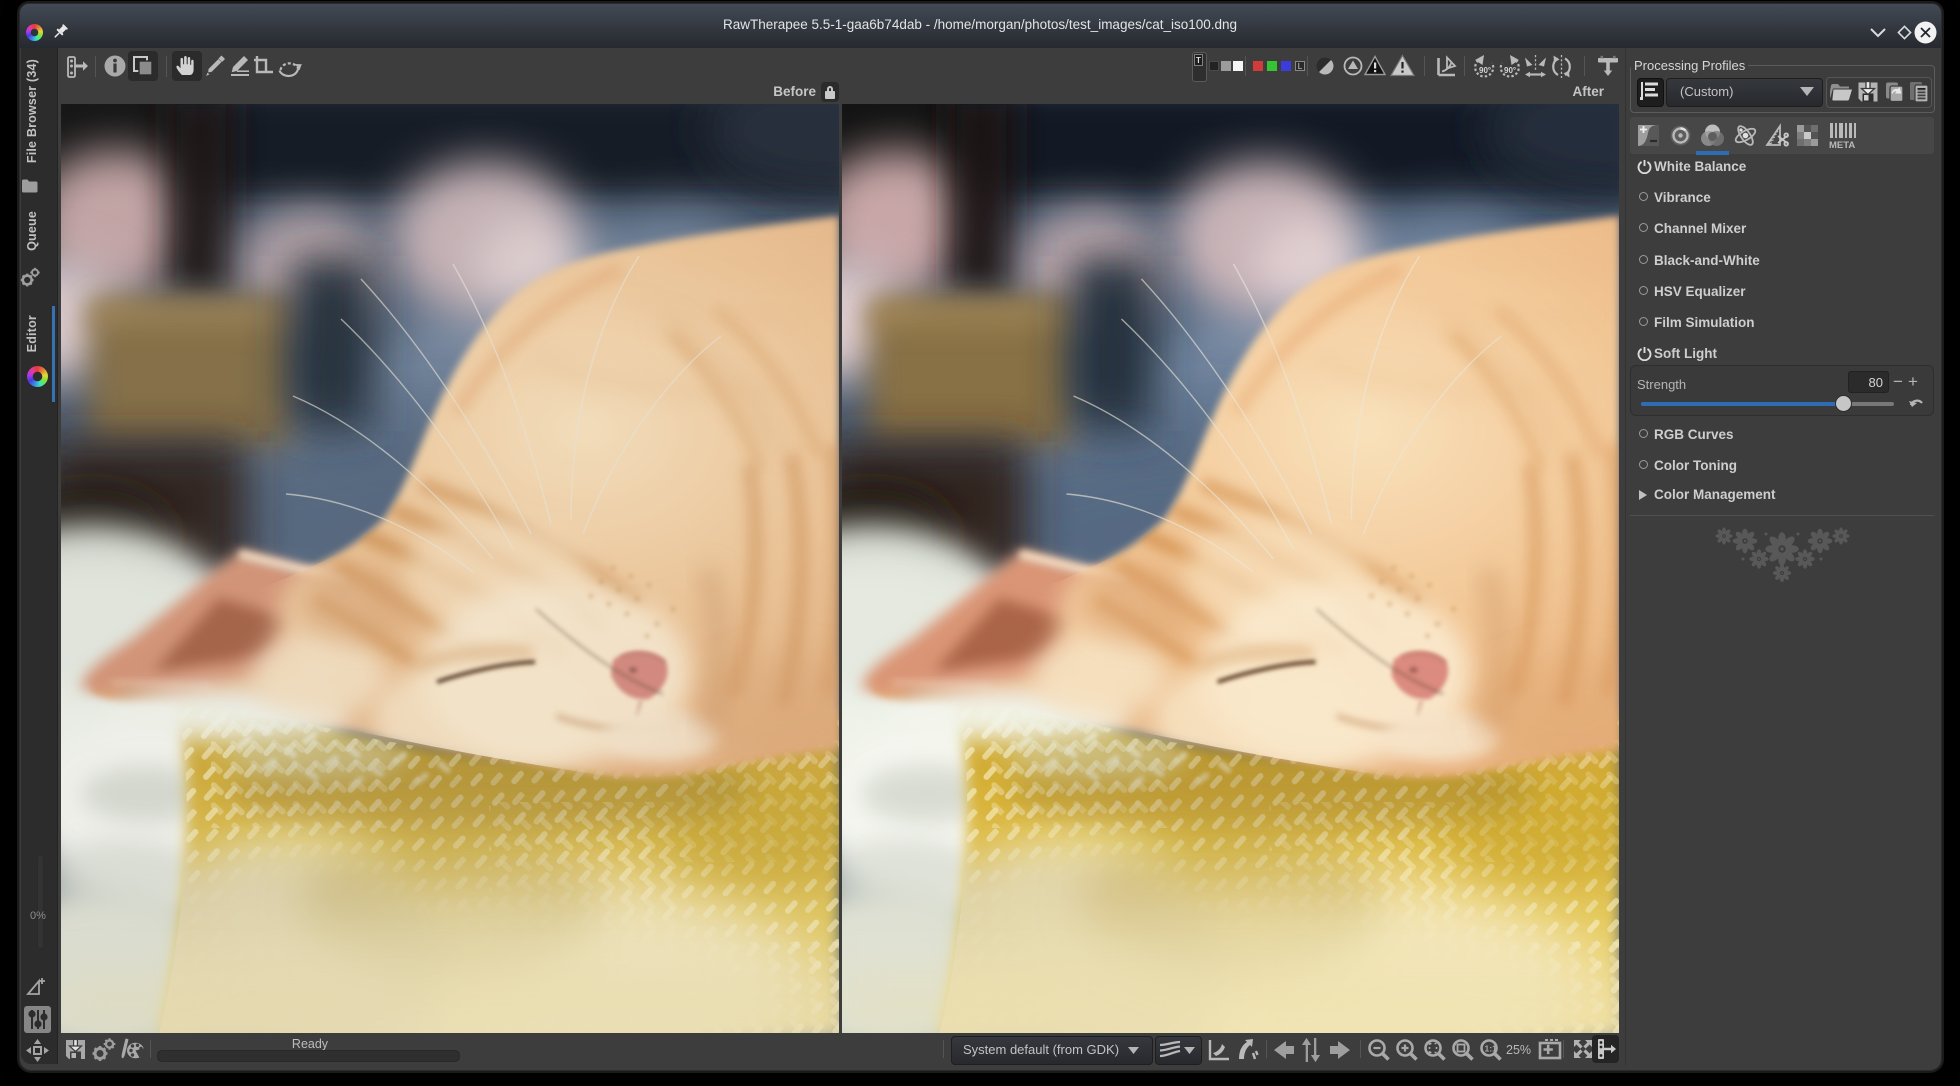 This screenshot has height=1086, width=1960. Describe the element at coordinates (1842, 144) in the screenshot. I see `svg-text: META` at that location.